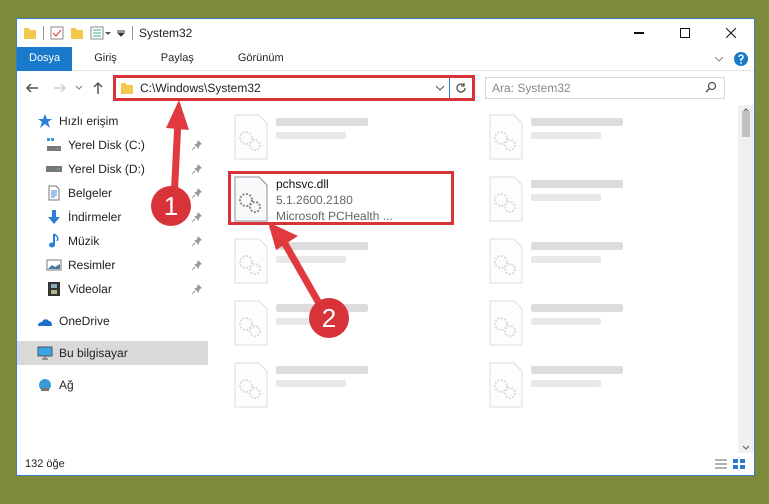 This screenshot has width=769, height=504. I want to click on nav-item: Yerel Disk (D:), so click(95, 169).